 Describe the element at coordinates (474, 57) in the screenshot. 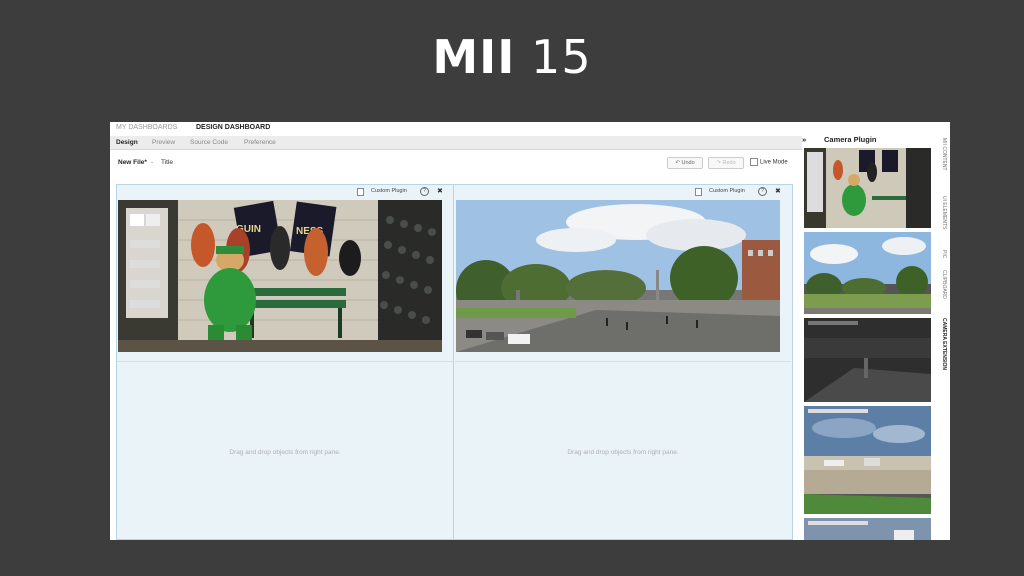

I see `slide-title-bold: MII` at that location.